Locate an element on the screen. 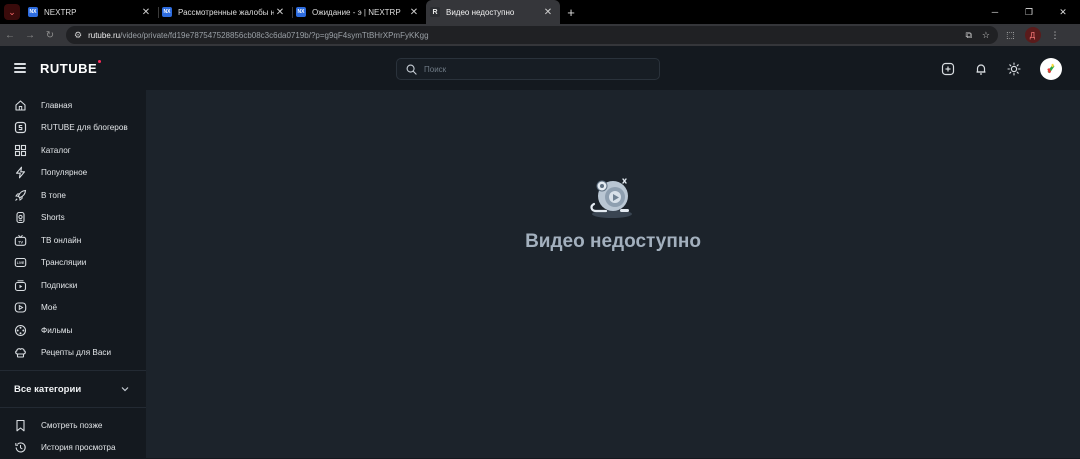 The height and width of the screenshot is (459, 1080). browser-tab-active: R Видео недоступно ✕ is located at coordinates (493, 12).